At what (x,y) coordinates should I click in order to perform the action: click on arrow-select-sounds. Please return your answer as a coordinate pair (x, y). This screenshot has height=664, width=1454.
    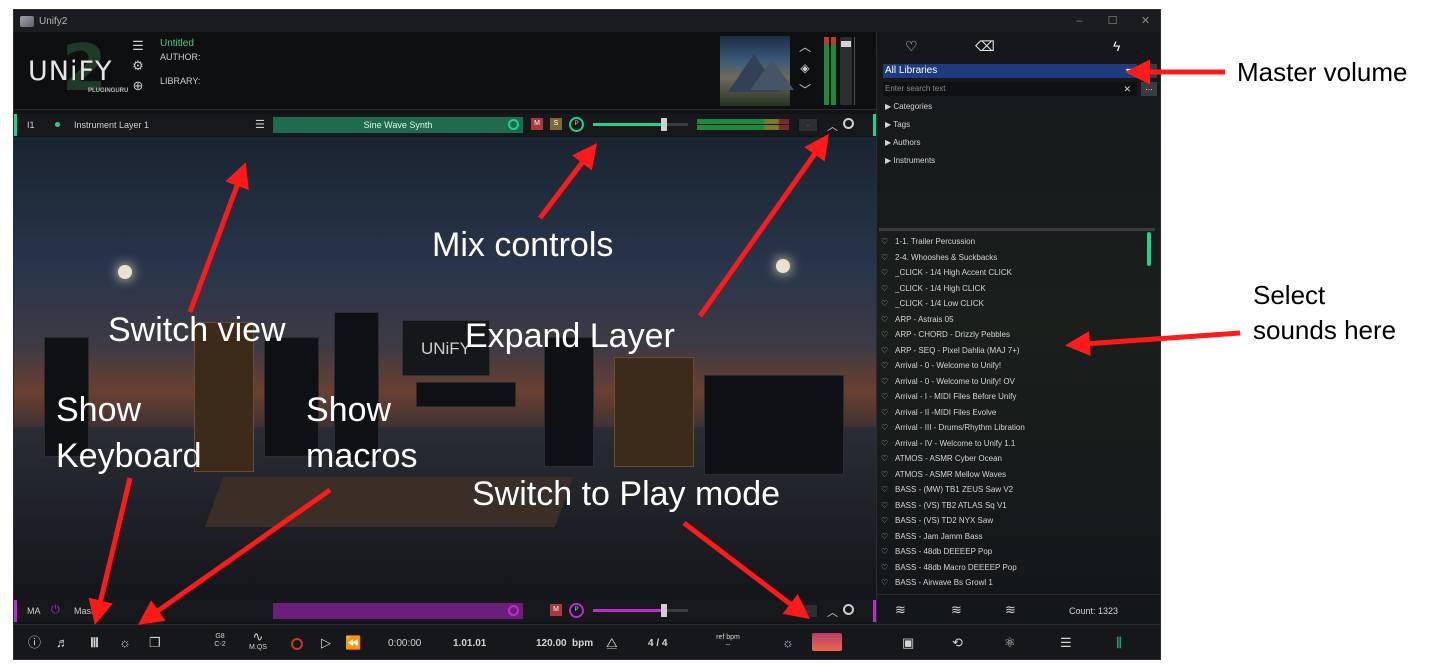
    Looking at the image, I should click on (1153, 343).